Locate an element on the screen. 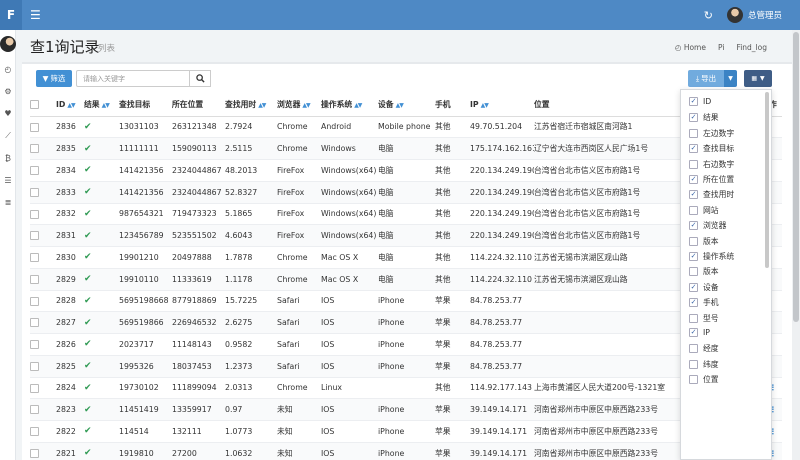 The width and height of the screenshot is (800, 460). breadcrumb-pi: Pi is located at coordinates (721, 47).